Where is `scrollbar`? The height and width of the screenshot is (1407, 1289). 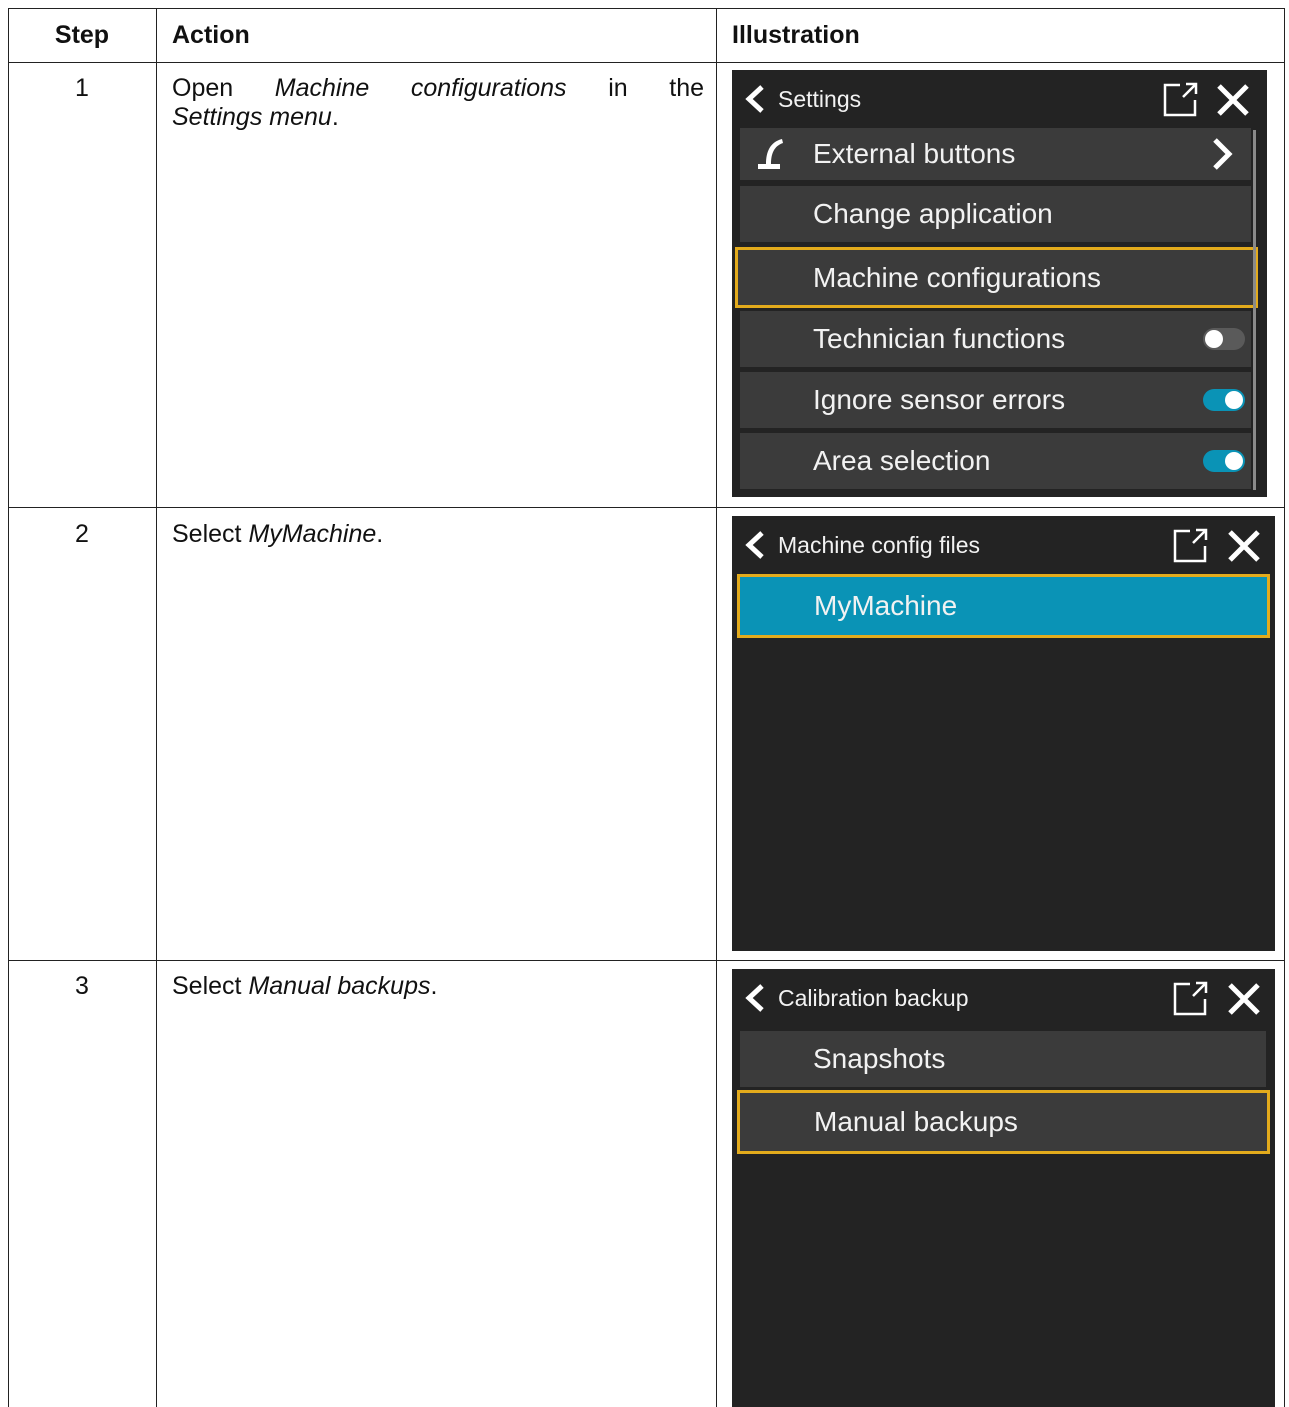 scrollbar is located at coordinates (1254, 310).